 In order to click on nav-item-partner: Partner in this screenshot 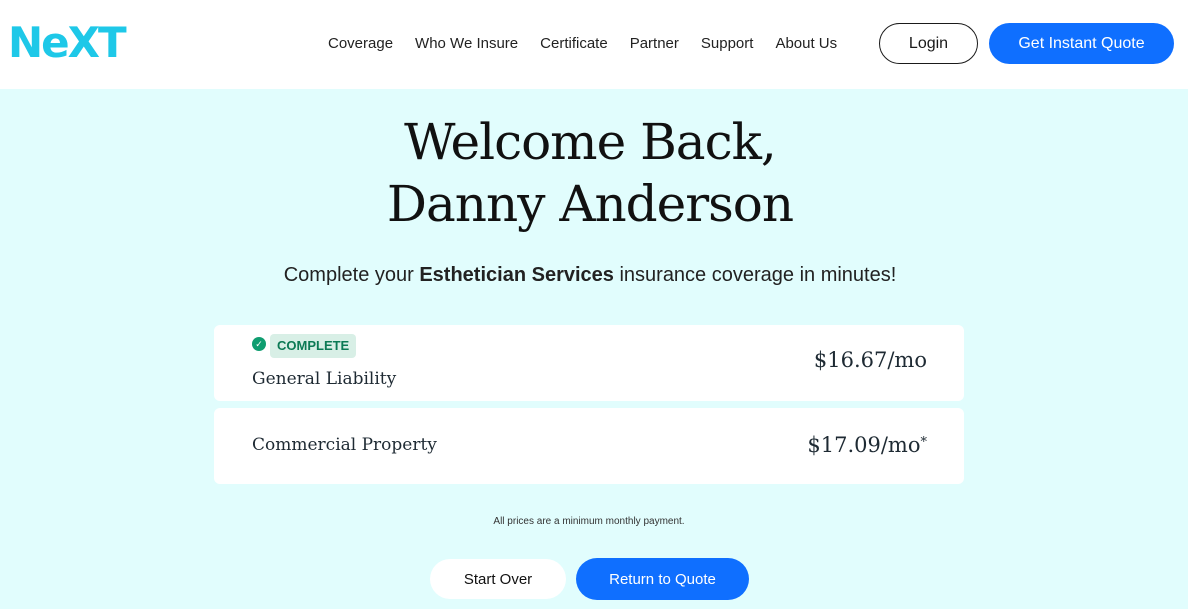, I will do `click(654, 44)`.